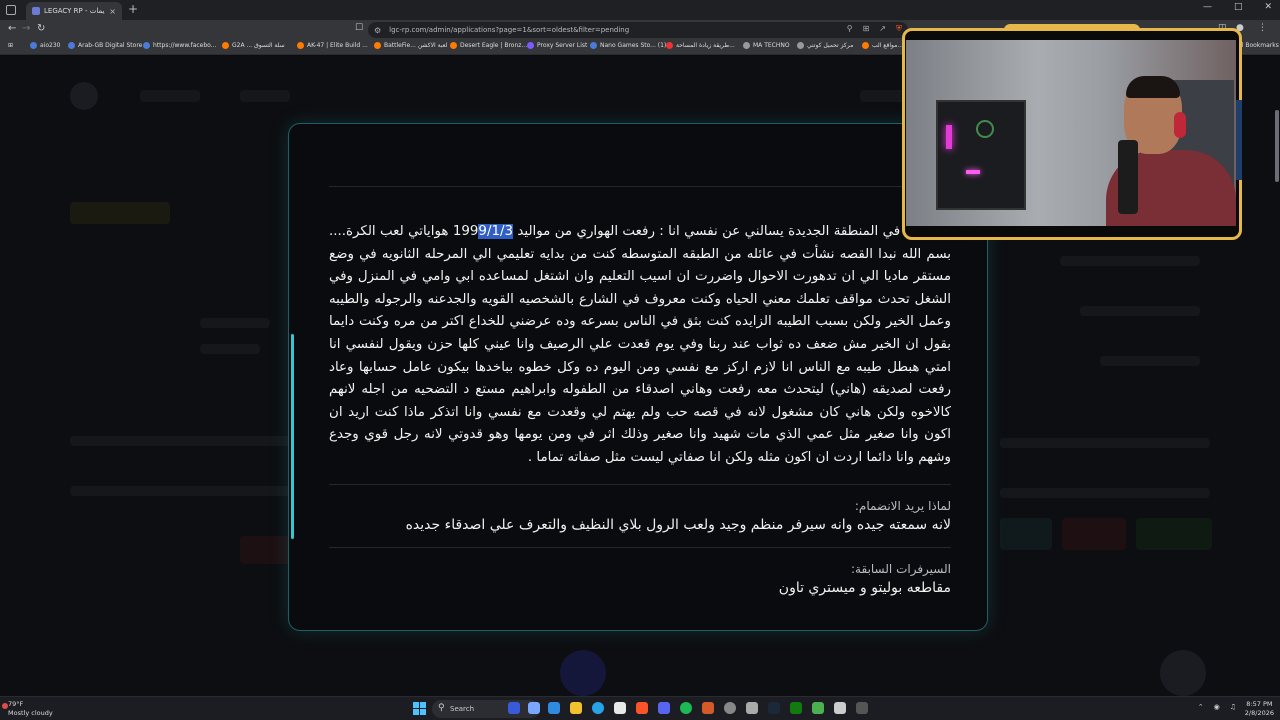 The height and width of the screenshot is (720, 1280). What do you see at coordinates (359, 28) in the screenshot?
I see `bookmark-page-icon: ☐` at bounding box center [359, 28].